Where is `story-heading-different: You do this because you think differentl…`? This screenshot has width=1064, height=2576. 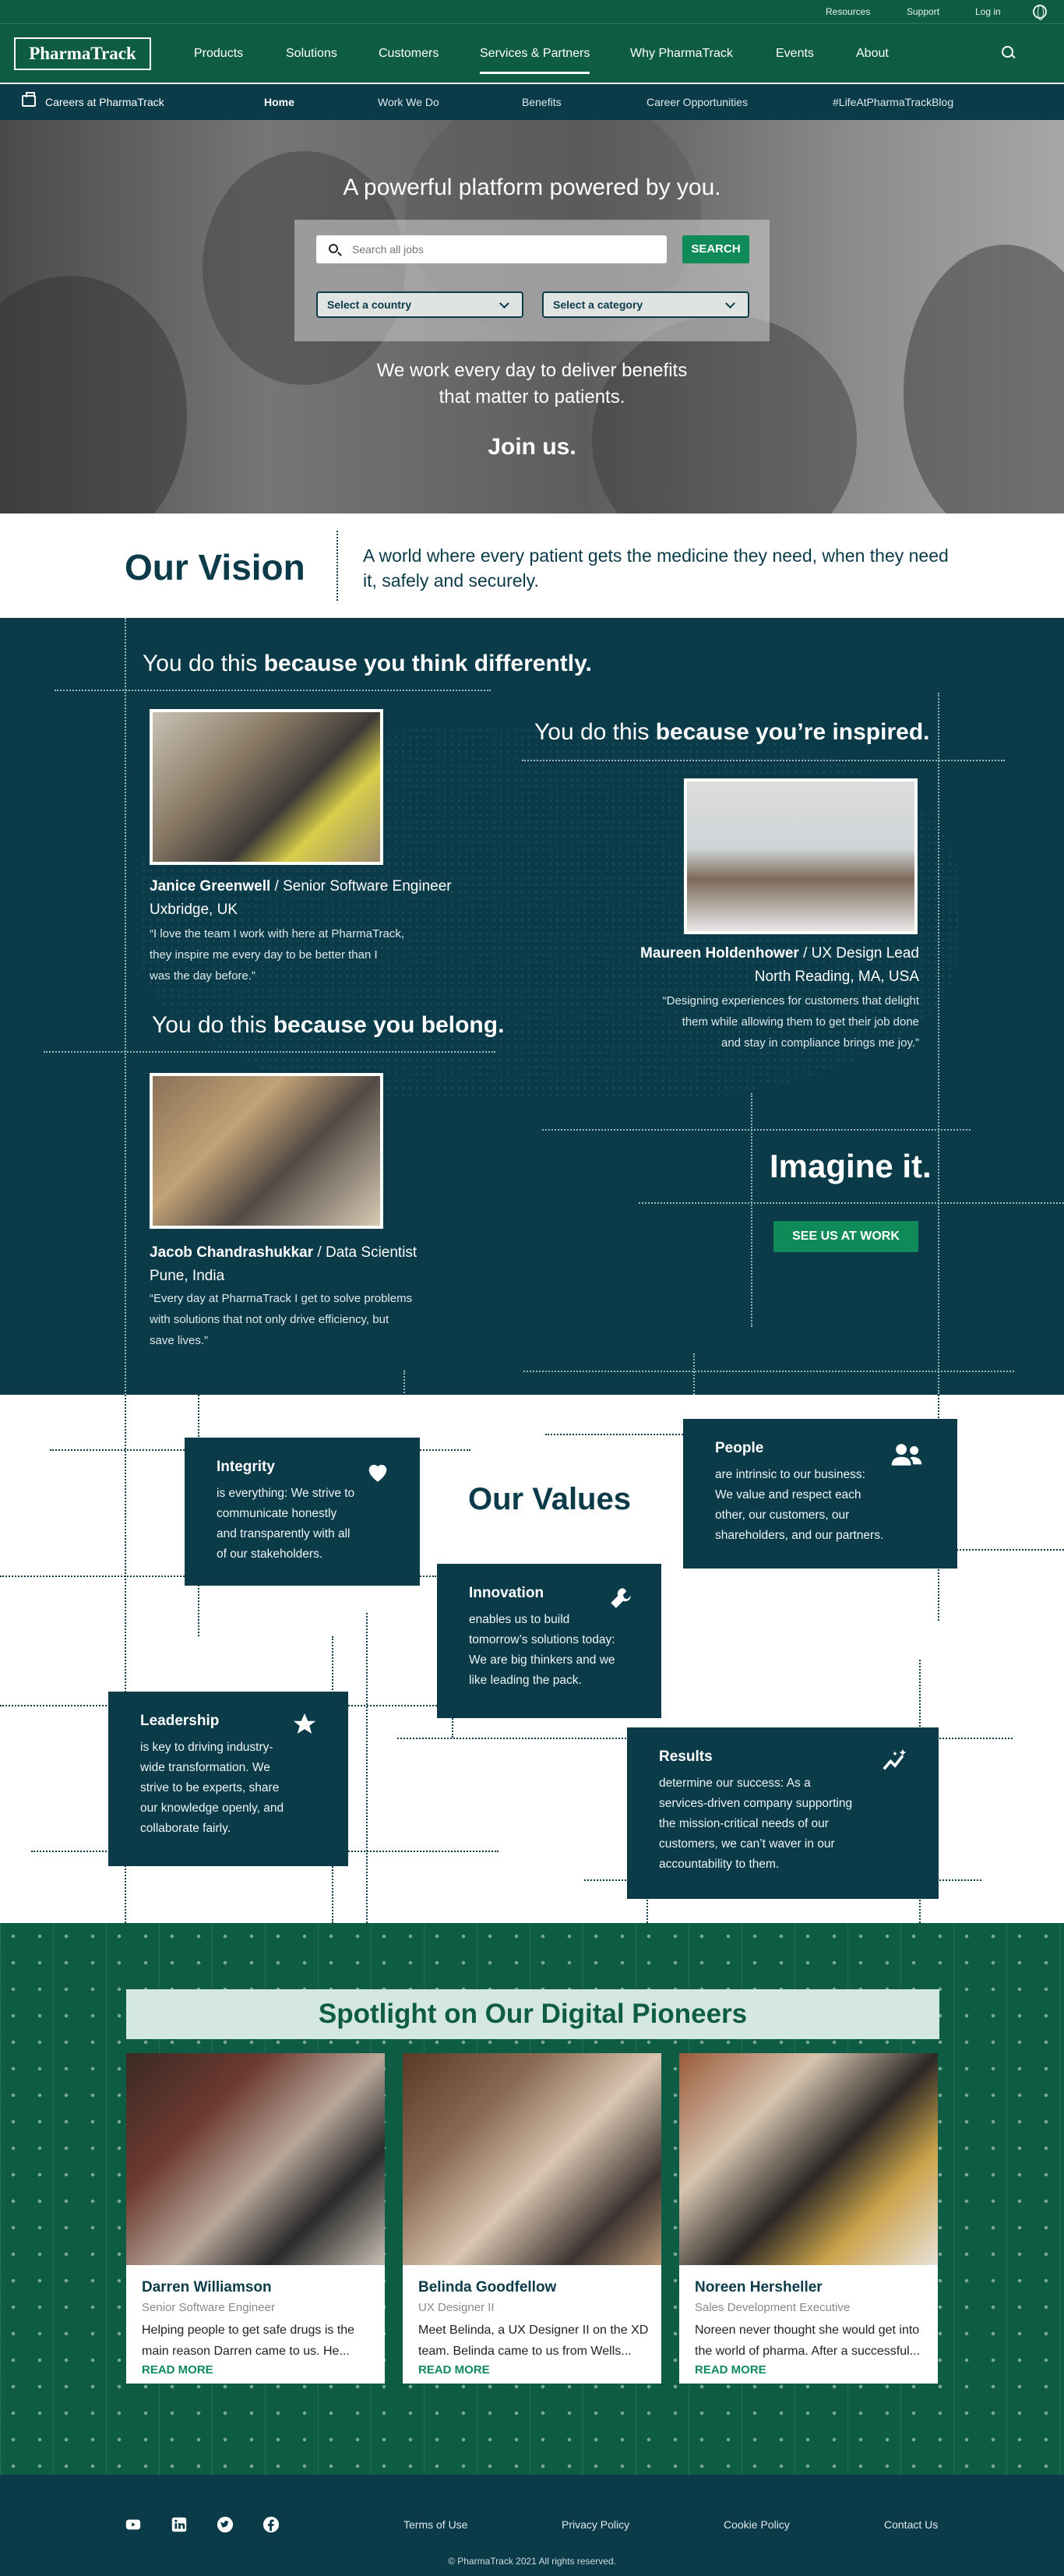 story-heading-different: You do this because you think differentl… is located at coordinates (367, 664).